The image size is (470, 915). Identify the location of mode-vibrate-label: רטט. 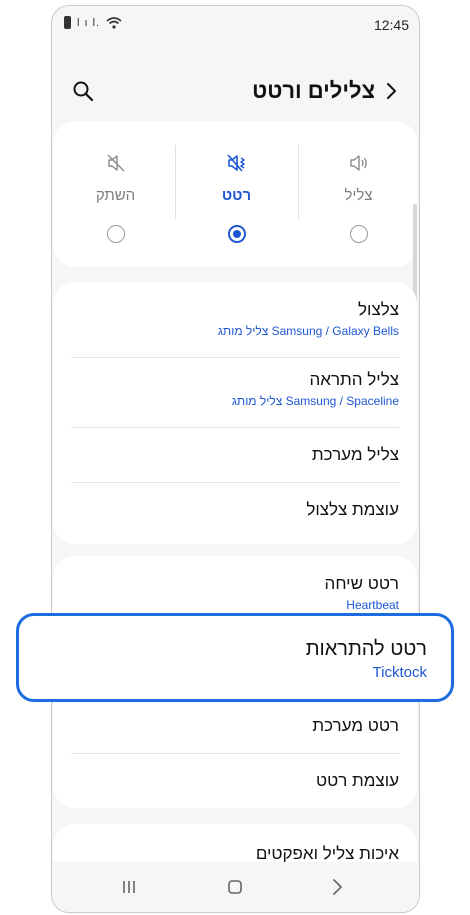
(236, 195).